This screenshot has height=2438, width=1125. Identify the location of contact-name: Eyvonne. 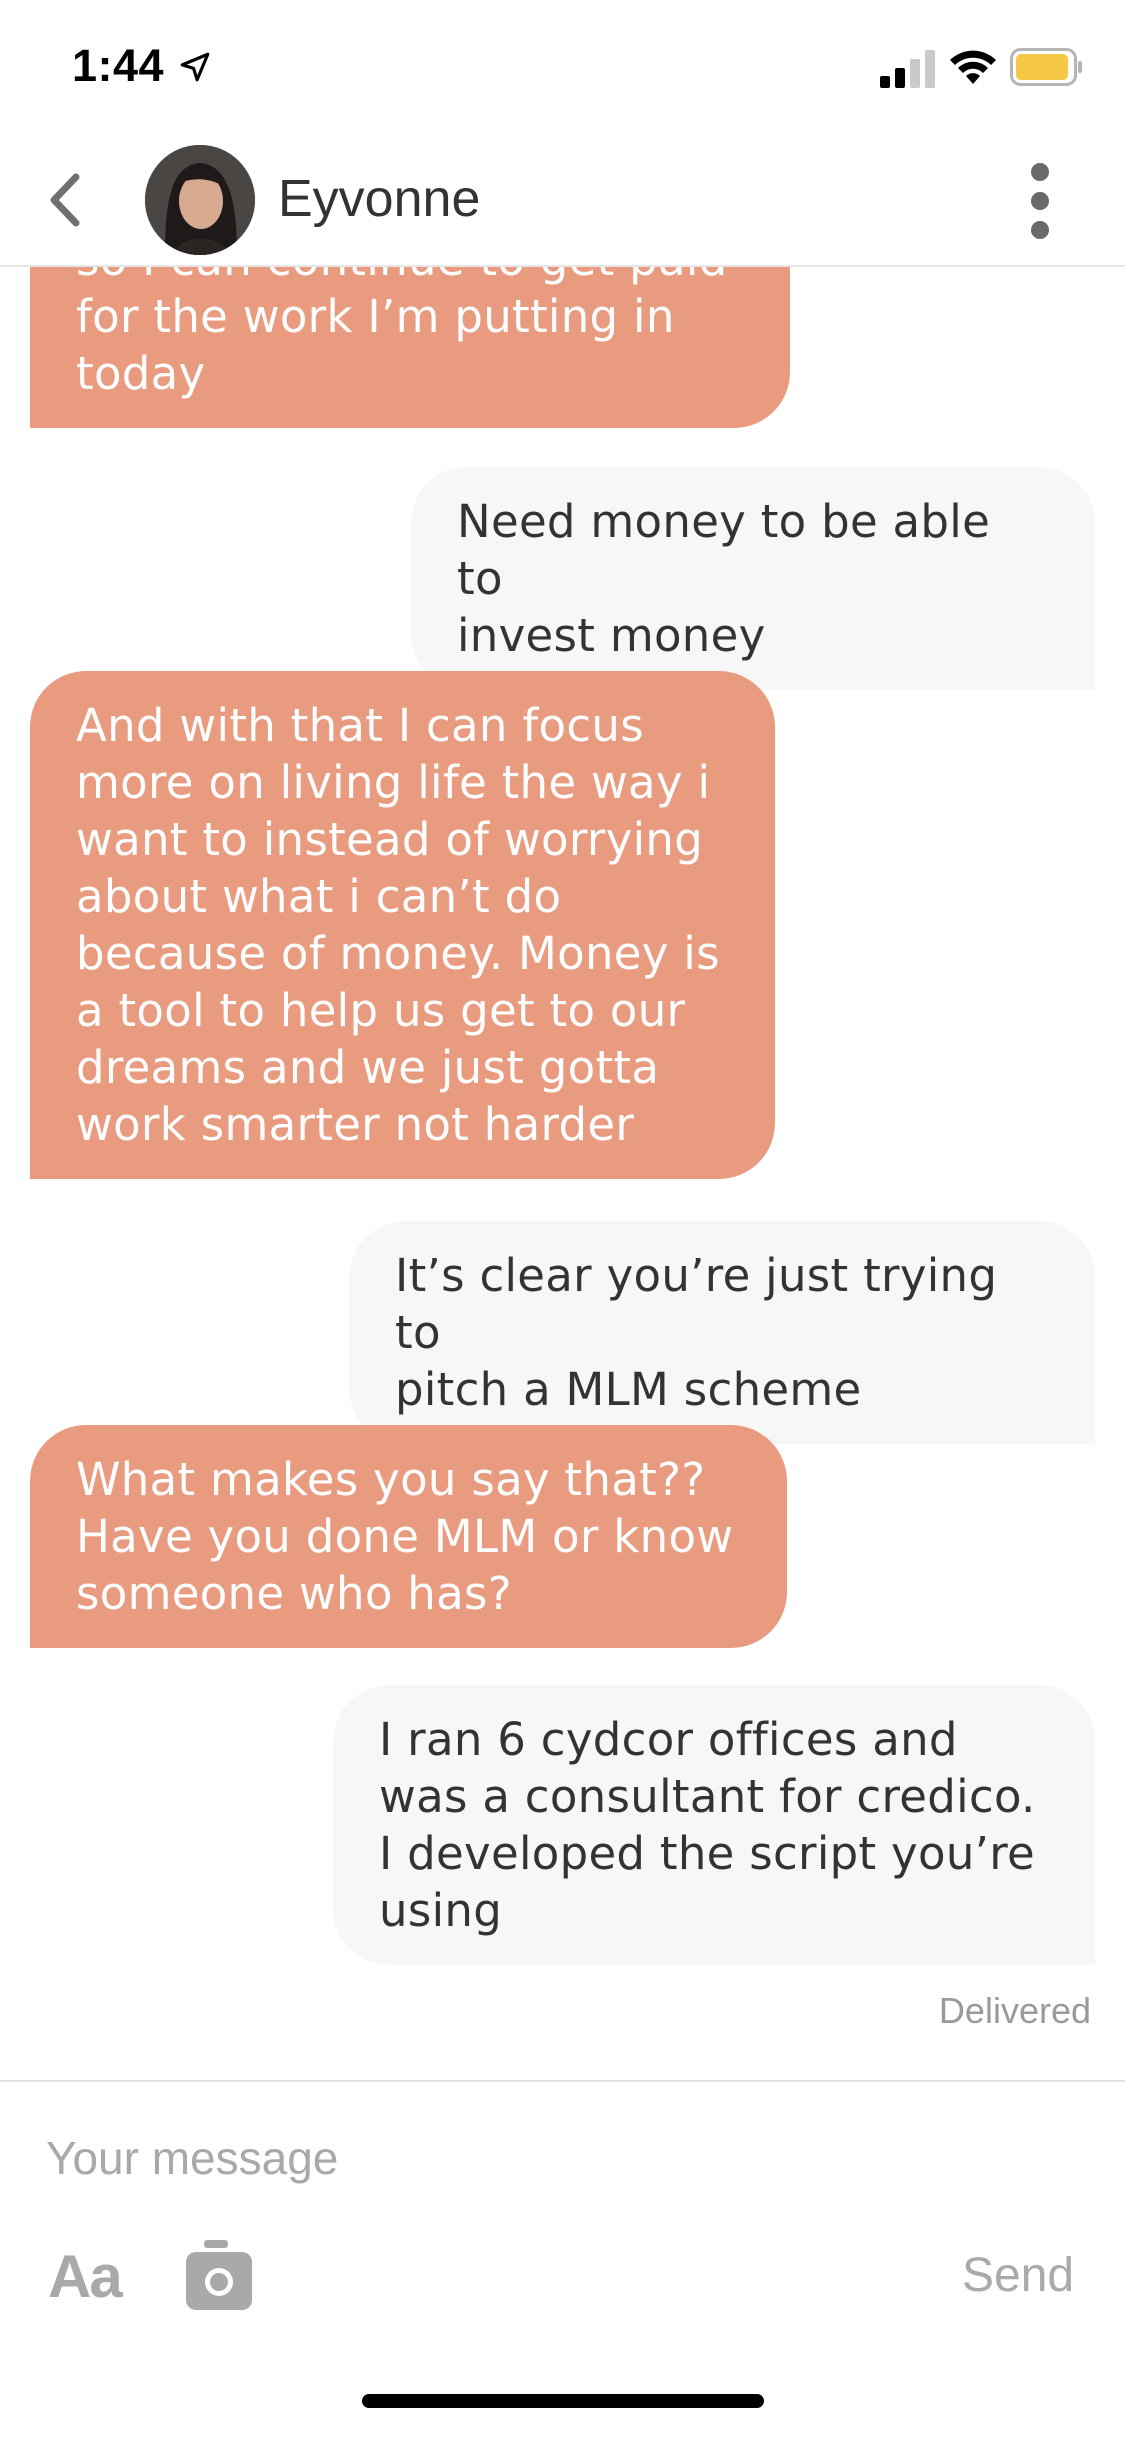
(379, 199).